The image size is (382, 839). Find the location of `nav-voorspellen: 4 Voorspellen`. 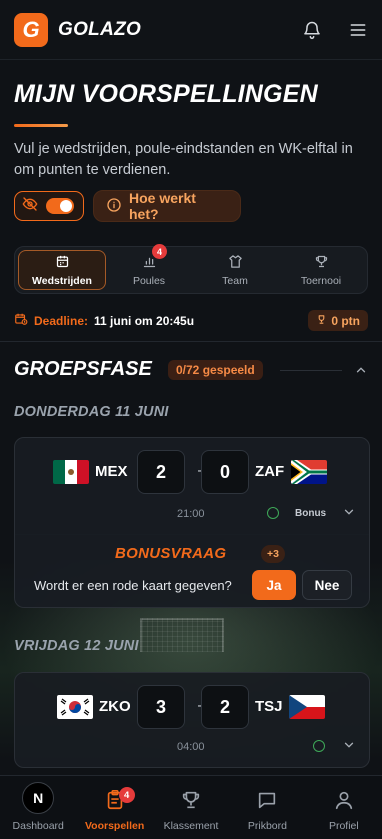

nav-voorspellen: 4 Voorspellen is located at coordinates (114, 807).